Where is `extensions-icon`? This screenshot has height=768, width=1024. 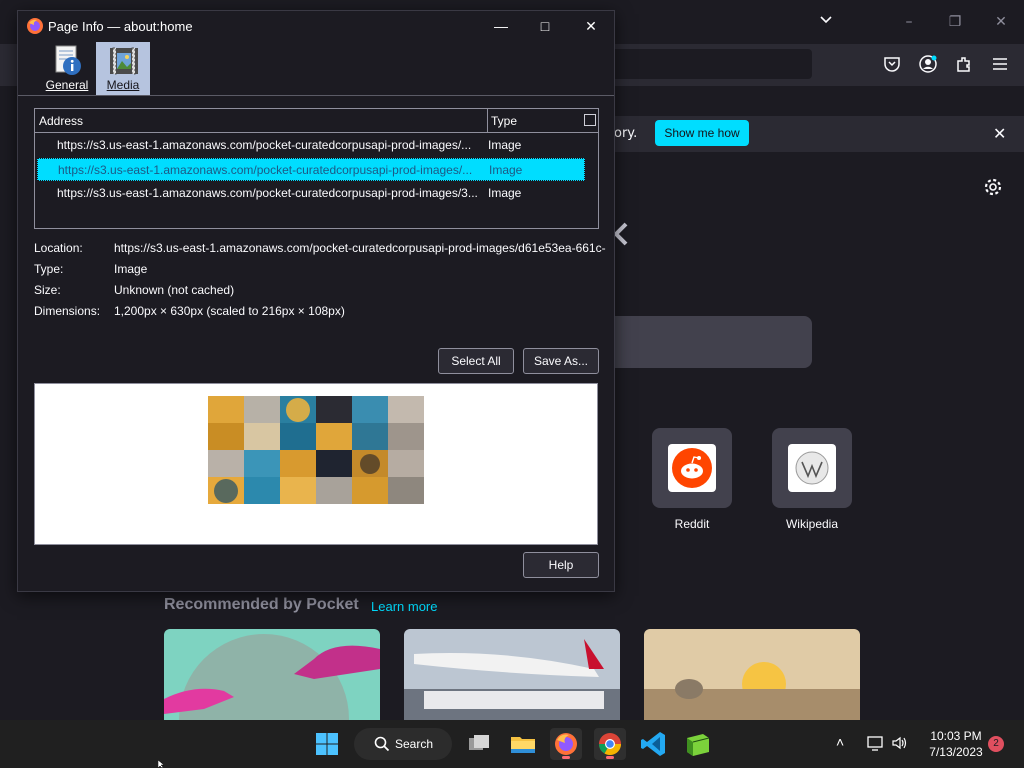 extensions-icon is located at coordinates (964, 64).